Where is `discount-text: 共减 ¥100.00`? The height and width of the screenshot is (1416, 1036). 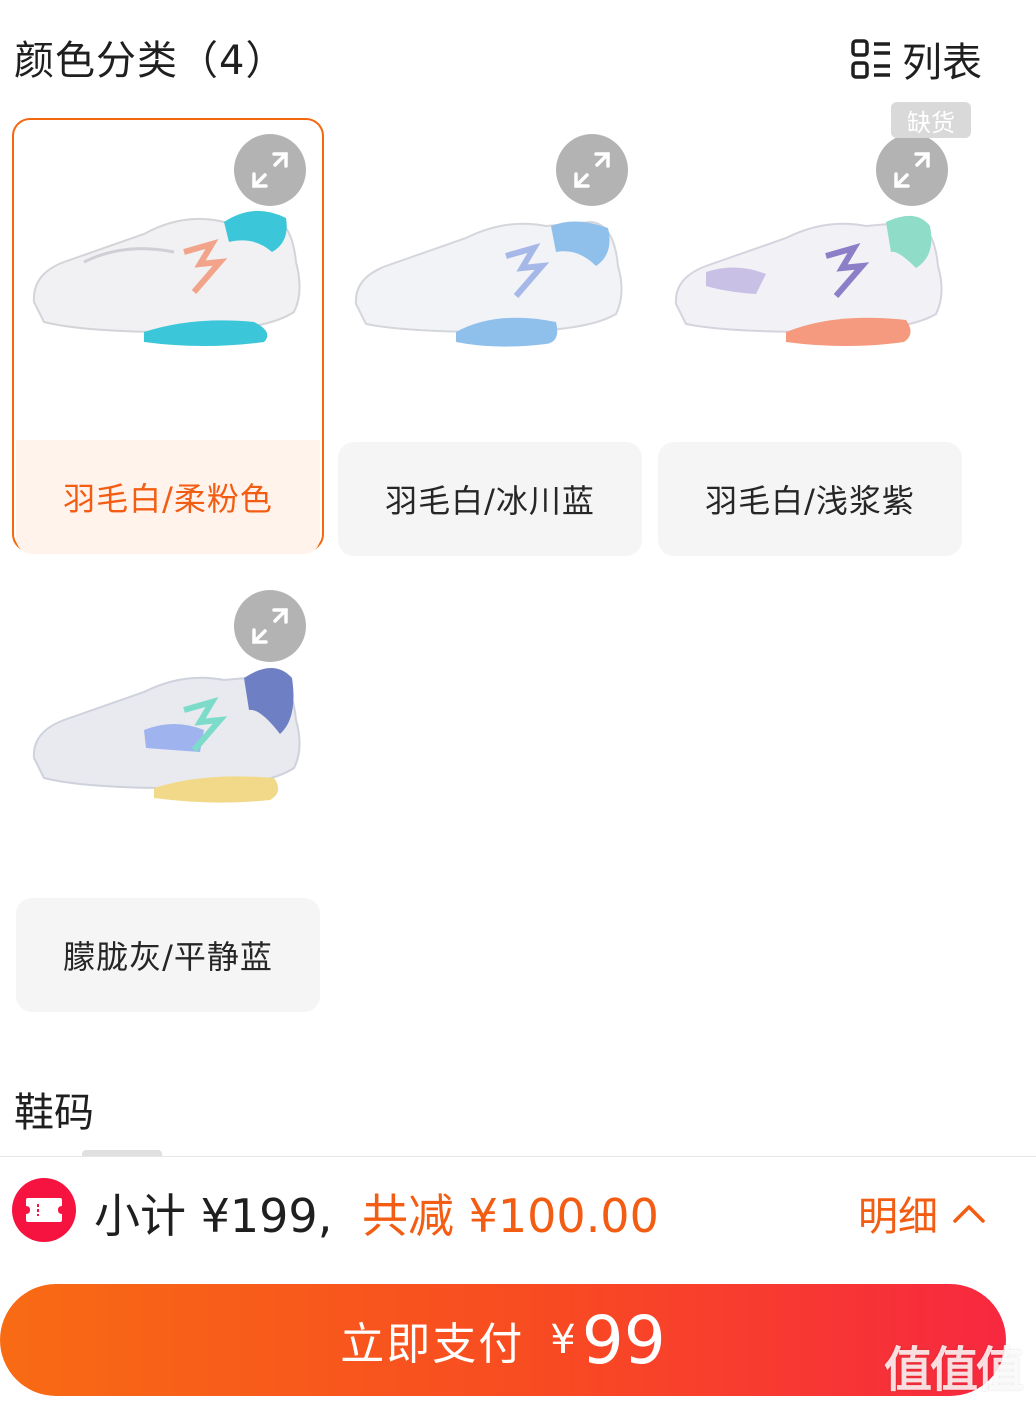
discount-text: 共减 ¥100.00 is located at coordinates (510, 1216).